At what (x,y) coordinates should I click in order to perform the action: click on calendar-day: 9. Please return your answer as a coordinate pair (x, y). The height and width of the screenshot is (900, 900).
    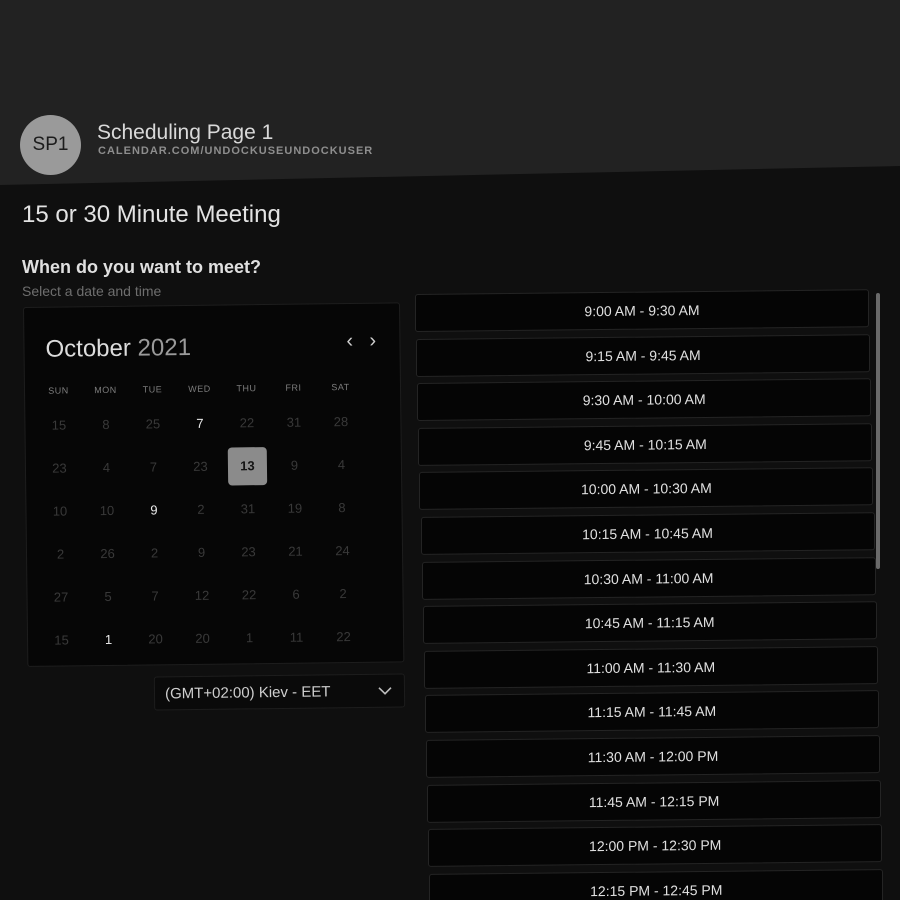
    Looking at the image, I should click on (154, 510).